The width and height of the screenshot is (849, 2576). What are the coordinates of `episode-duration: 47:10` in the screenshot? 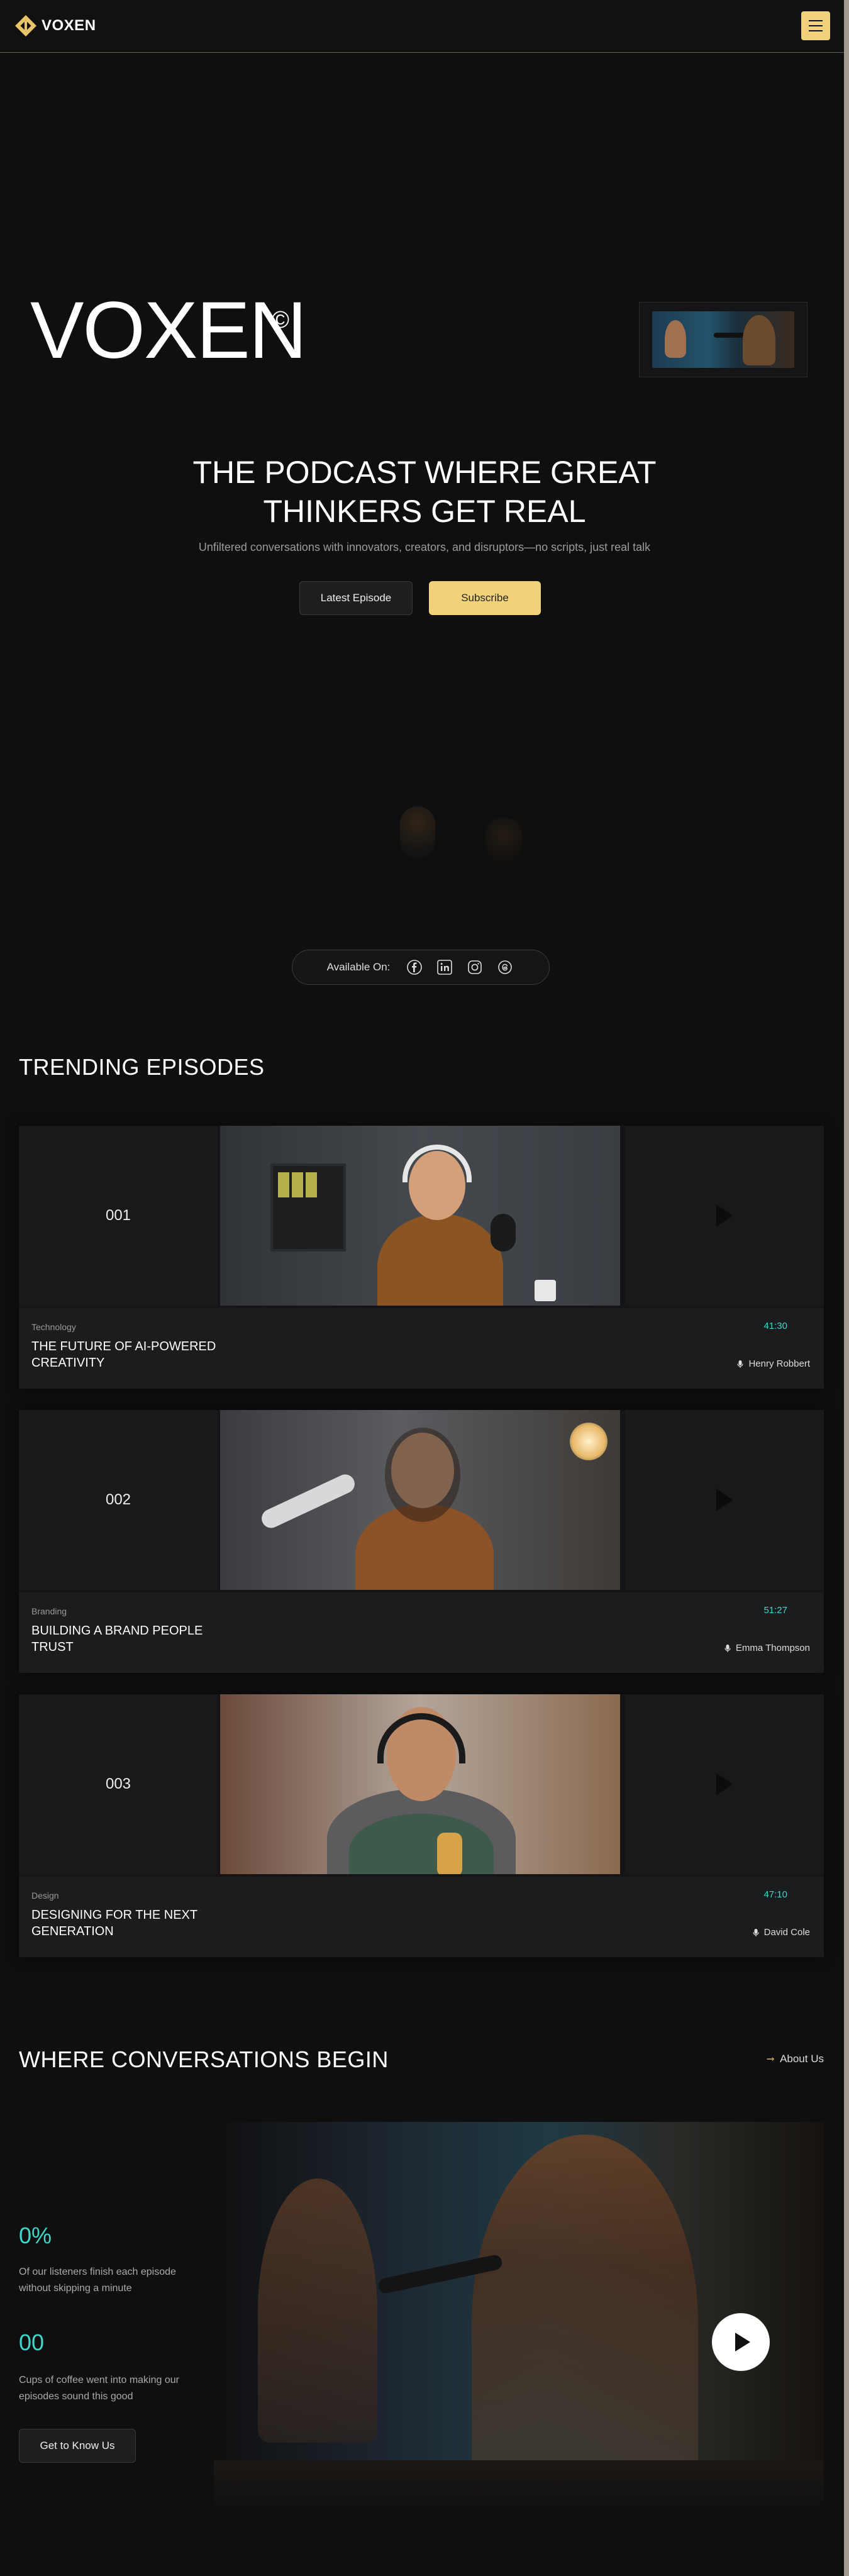 It's located at (775, 1894).